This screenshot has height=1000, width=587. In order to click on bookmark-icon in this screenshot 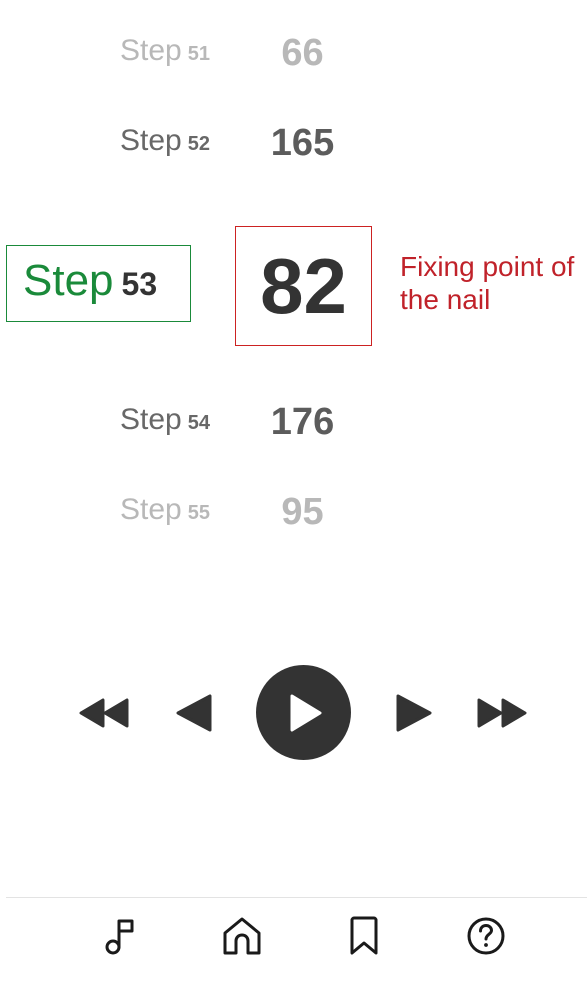, I will do `click(364, 935)`.